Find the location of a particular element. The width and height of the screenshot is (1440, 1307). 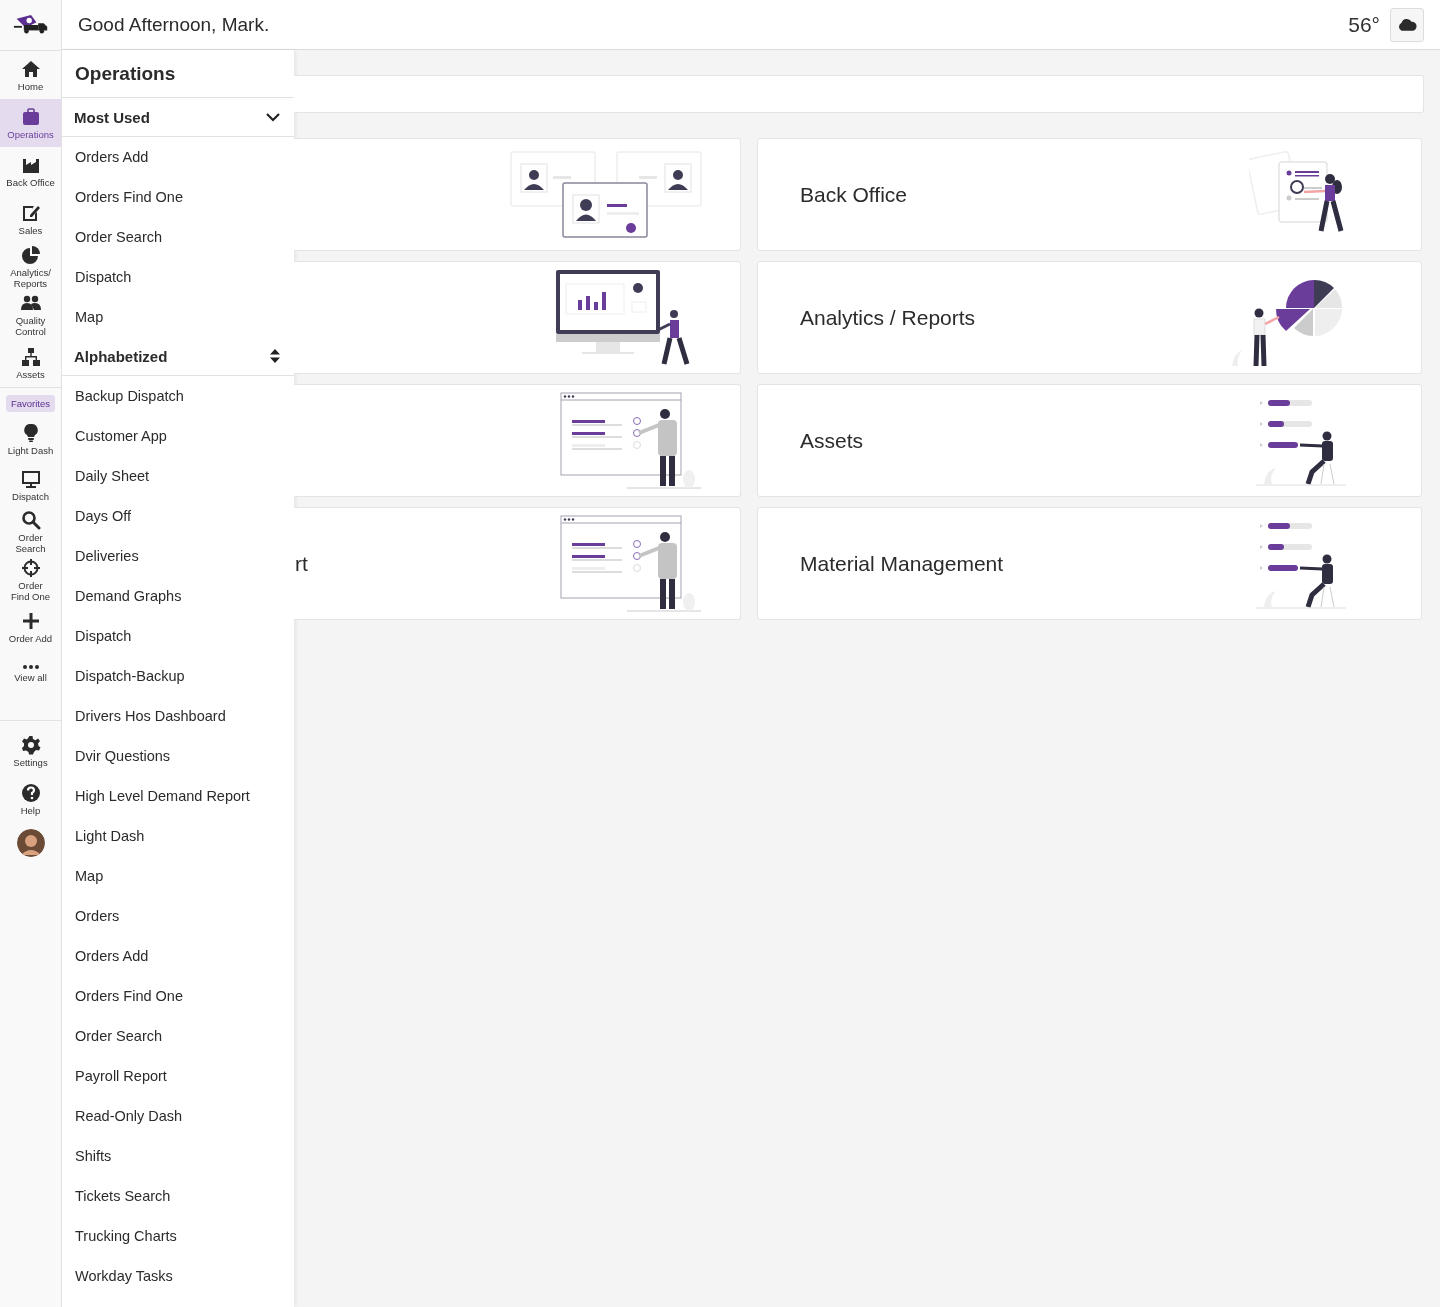

search-icon is located at coordinates (30, 520).